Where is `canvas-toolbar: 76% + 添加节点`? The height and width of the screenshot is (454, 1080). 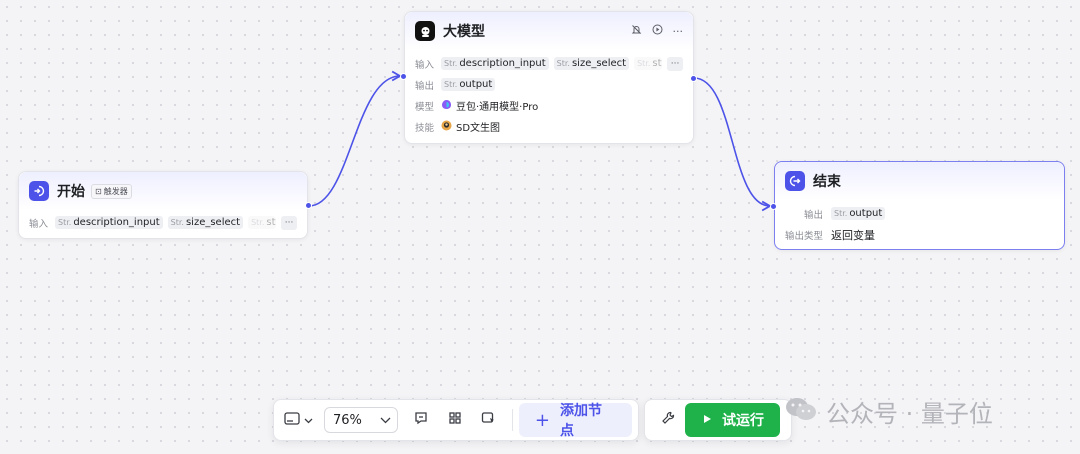
canvas-toolbar: 76% + 添加节点 is located at coordinates (456, 420).